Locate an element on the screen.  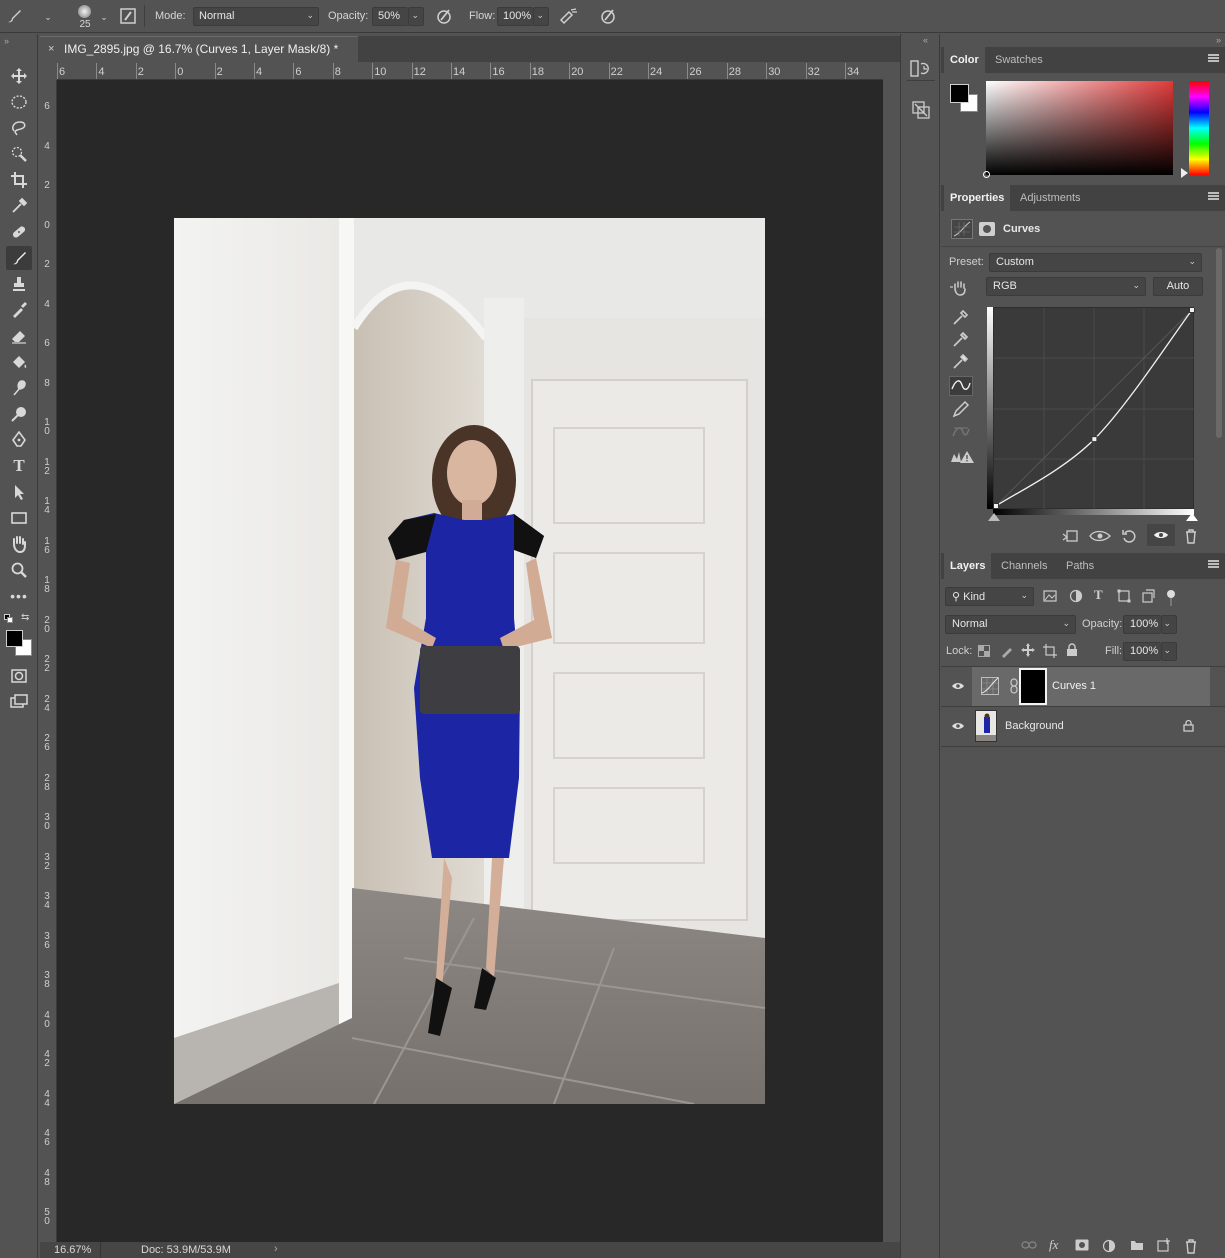
fill-dropdown: ⌄ is located at coordinates (1169, 651).